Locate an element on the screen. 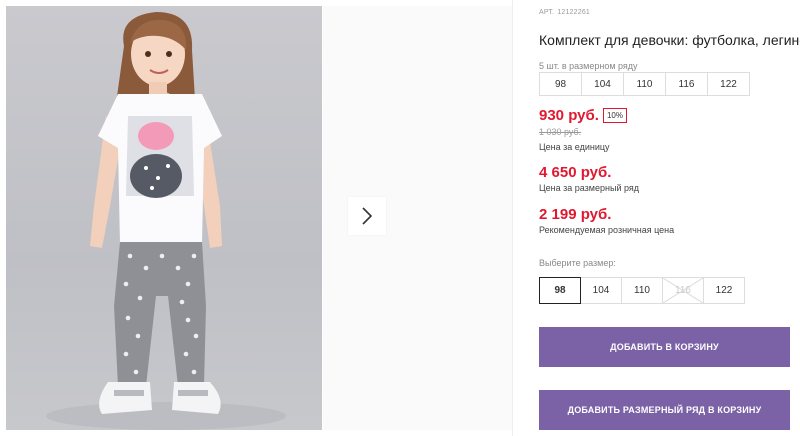 This screenshot has height=436, width=800. size-row-cell: 98 is located at coordinates (560, 84).